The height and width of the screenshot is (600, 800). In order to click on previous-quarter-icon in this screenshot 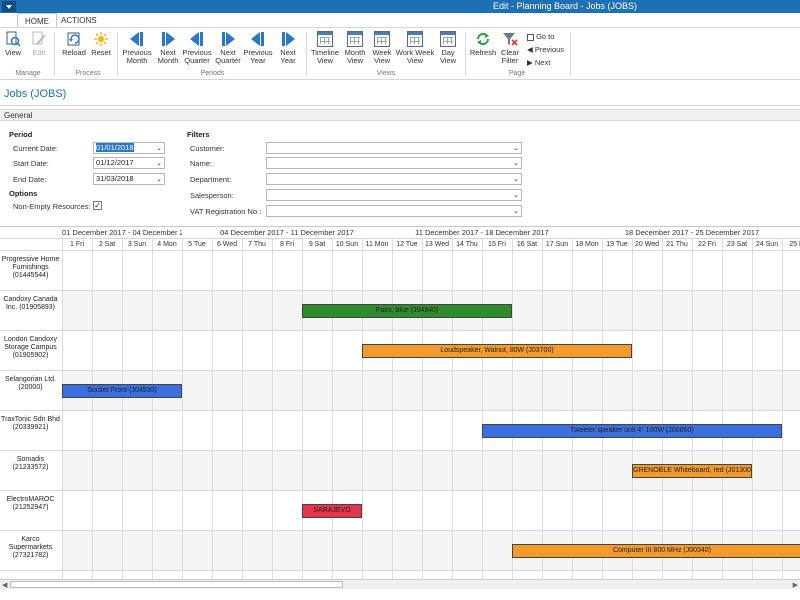, I will do `click(197, 39)`.